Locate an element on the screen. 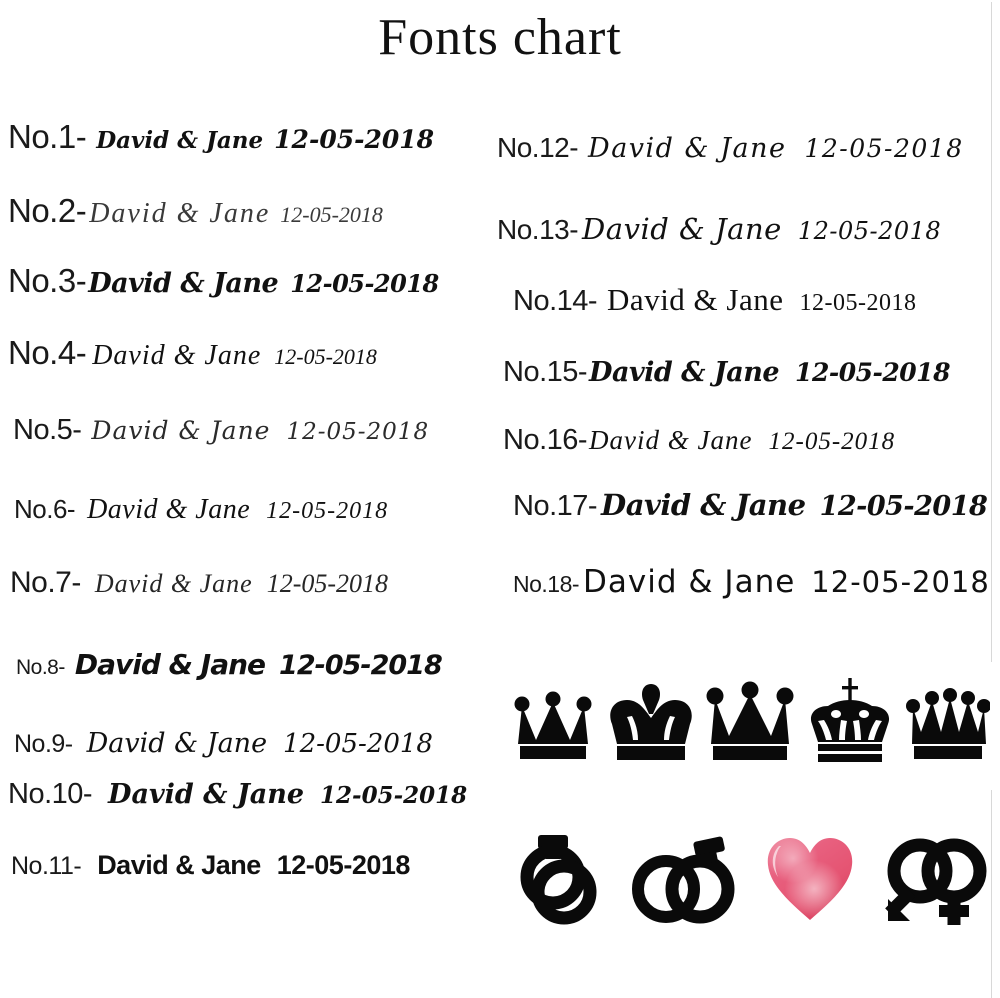  crown-rounded-icon is located at coordinates (651, 722).